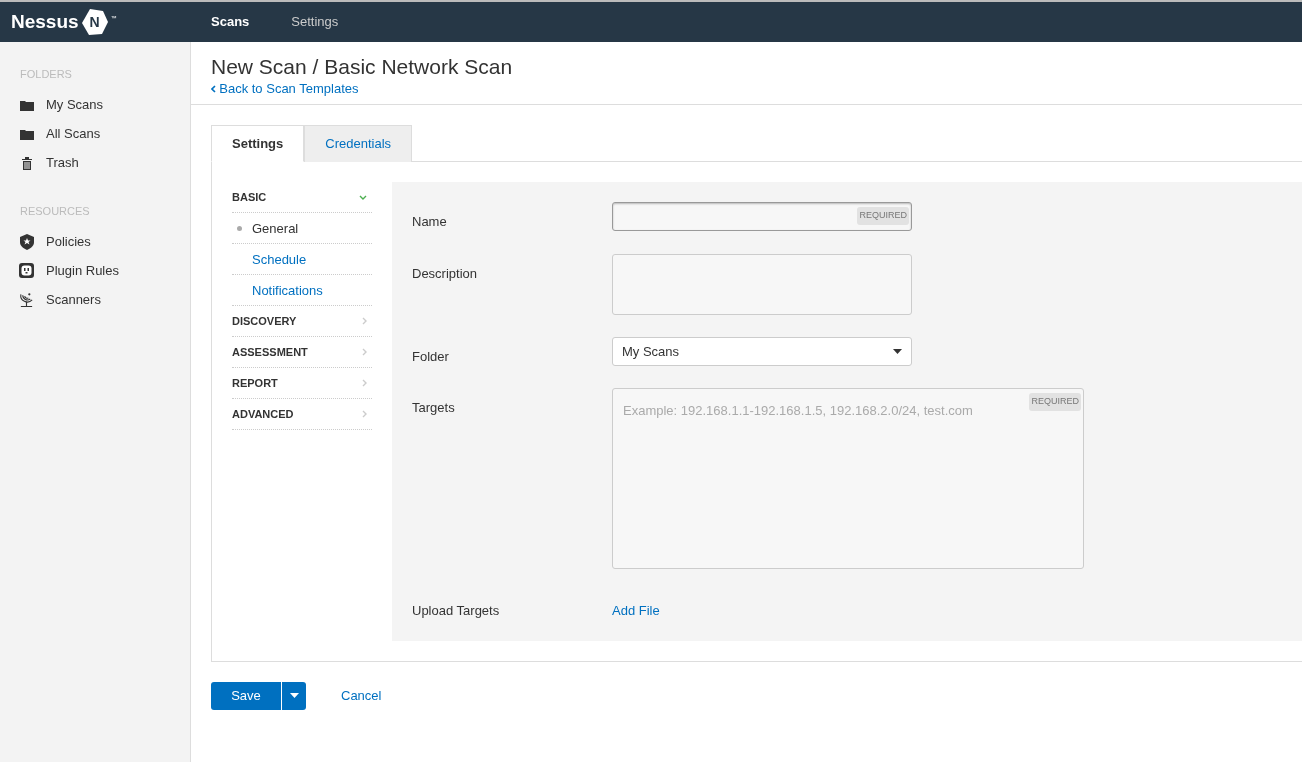  What do you see at coordinates (302, 198) in the screenshot?
I see `settings-section: BASIC` at bounding box center [302, 198].